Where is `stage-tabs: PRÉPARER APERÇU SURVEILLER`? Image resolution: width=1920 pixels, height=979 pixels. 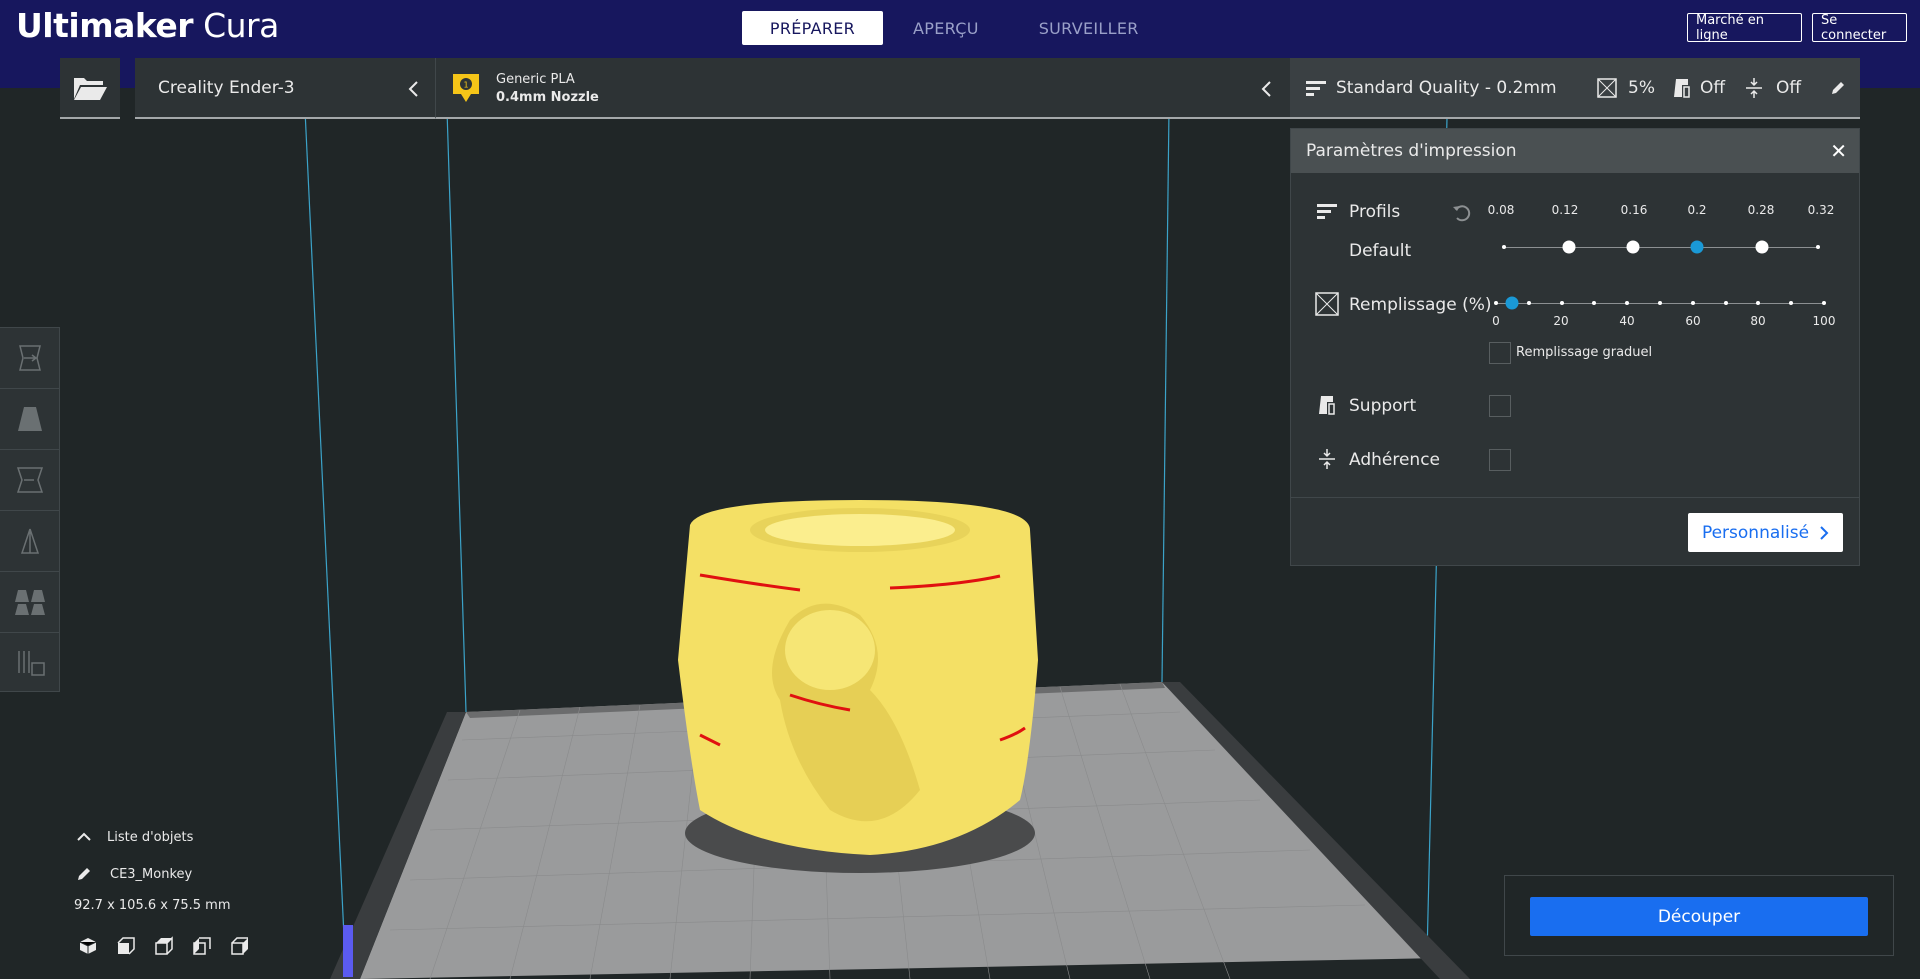 stage-tabs: PRÉPARER APERÇU SURVEILLER is located at coordinates (955, 28).